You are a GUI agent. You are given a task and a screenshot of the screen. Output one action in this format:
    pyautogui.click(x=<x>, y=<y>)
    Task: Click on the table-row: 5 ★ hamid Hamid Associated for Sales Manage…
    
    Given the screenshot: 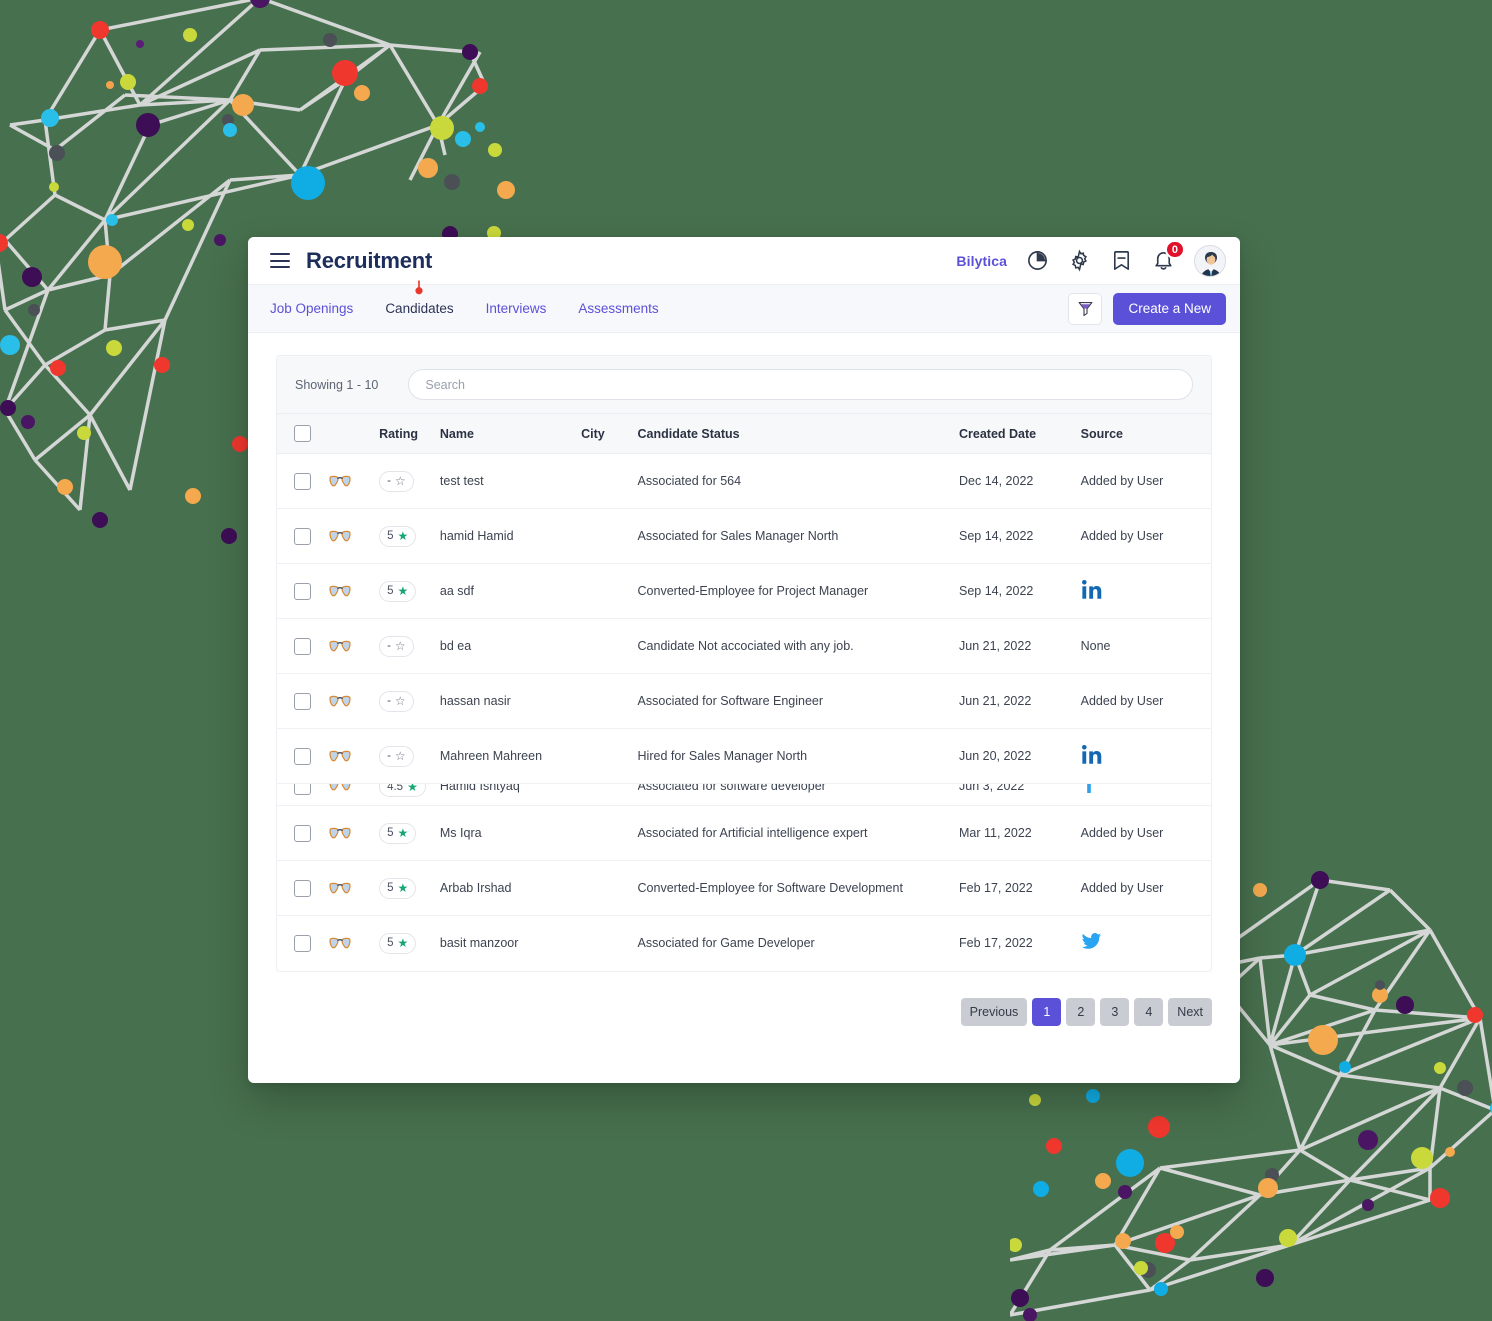 What is the action you would take?
    pyautogui.click(x=744, y=536)
    